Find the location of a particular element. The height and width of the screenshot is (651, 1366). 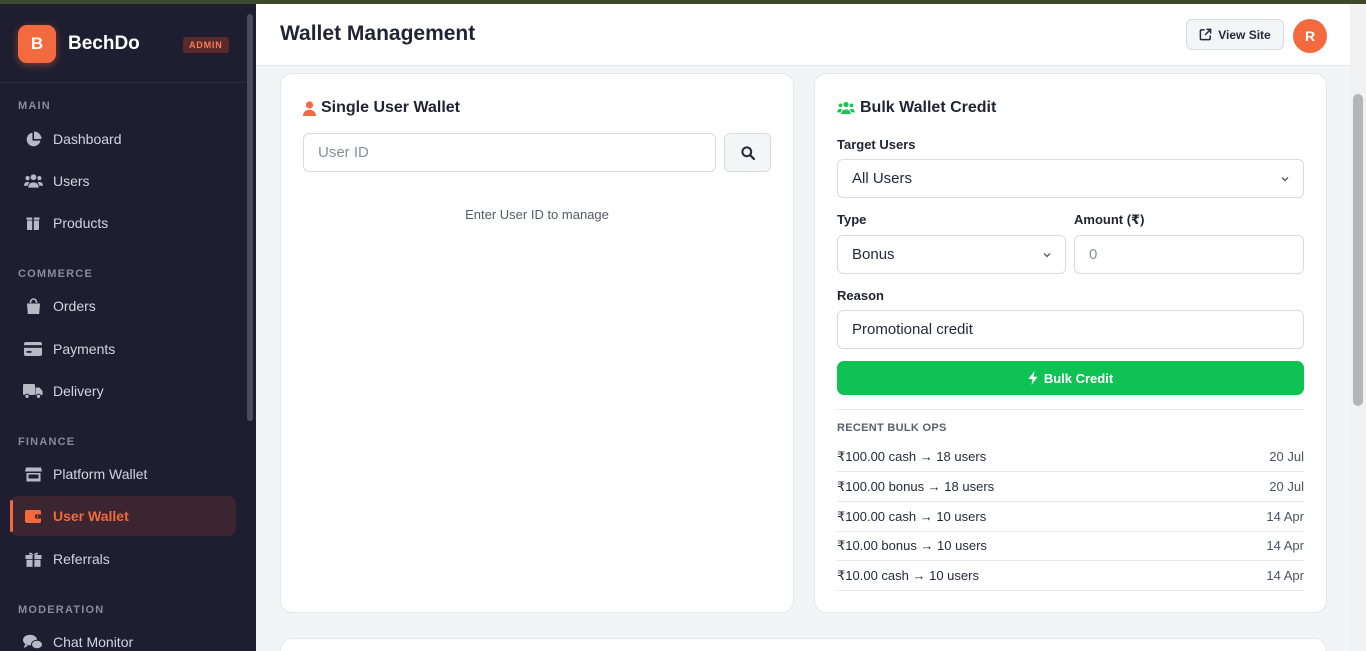

sidebar-item-referrals: Referrals is located at coordinates (123, 559).